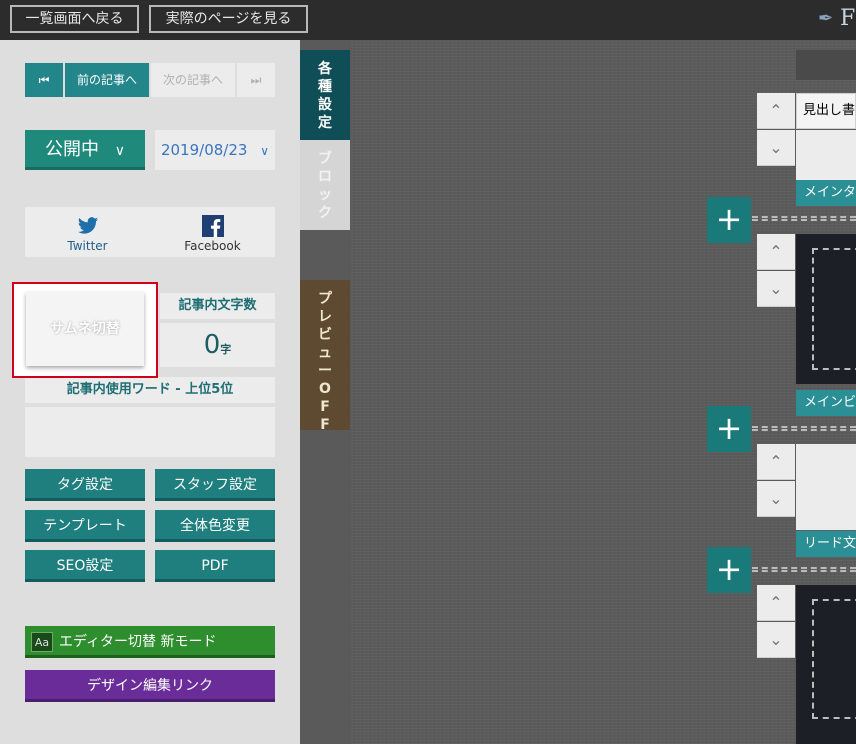 The height and width of the screenshot is (744, 856). I want to click on tab-settings-char: 種, so click(325, 87).